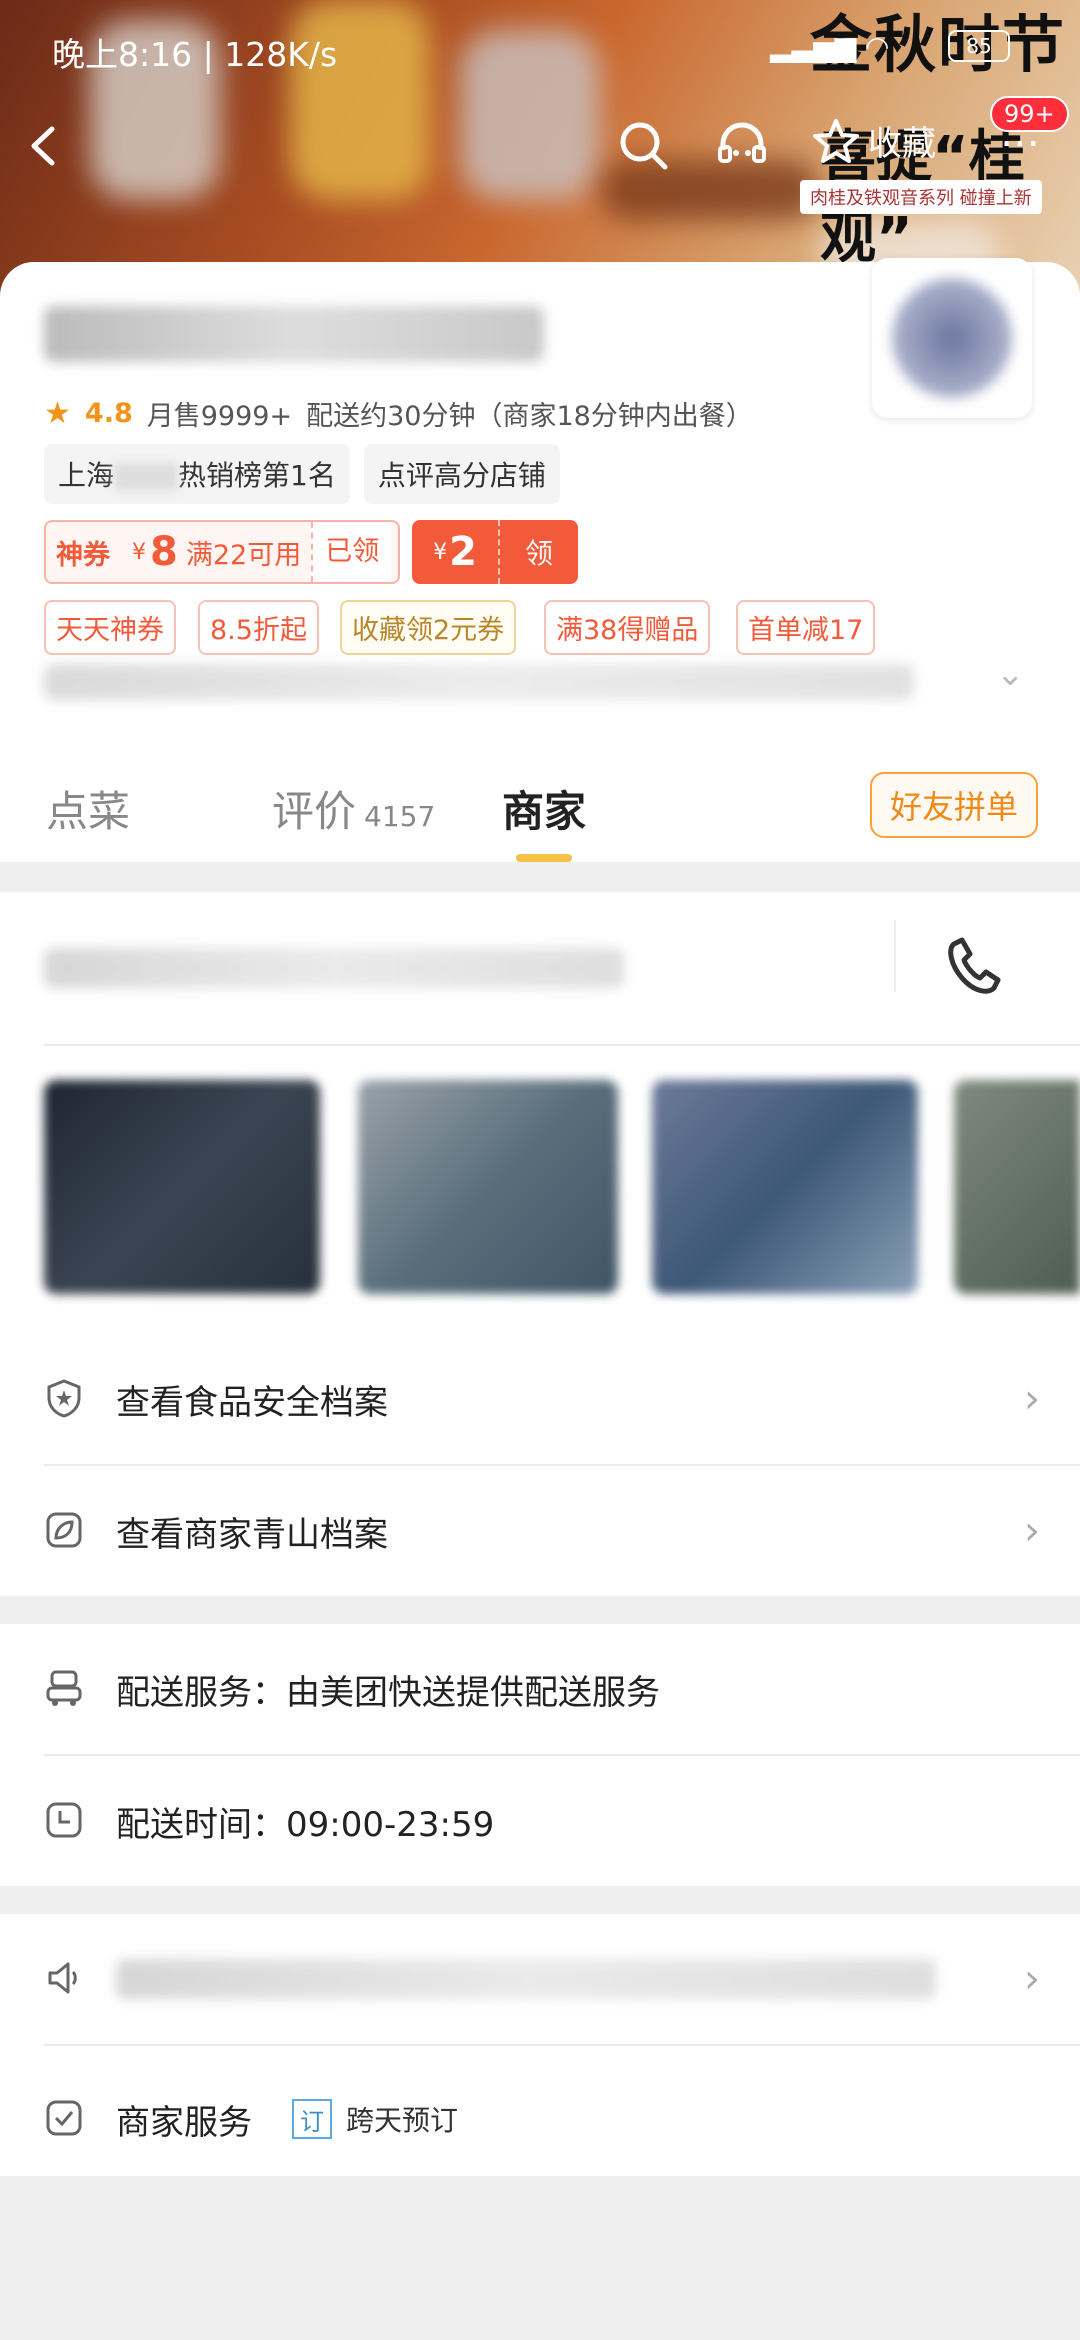 The image size is (1080, 2340). What do you see at coordinates (64, 2118) in the screenshot?
I see `checkbox-icon` at bounding box center [64, 2118].